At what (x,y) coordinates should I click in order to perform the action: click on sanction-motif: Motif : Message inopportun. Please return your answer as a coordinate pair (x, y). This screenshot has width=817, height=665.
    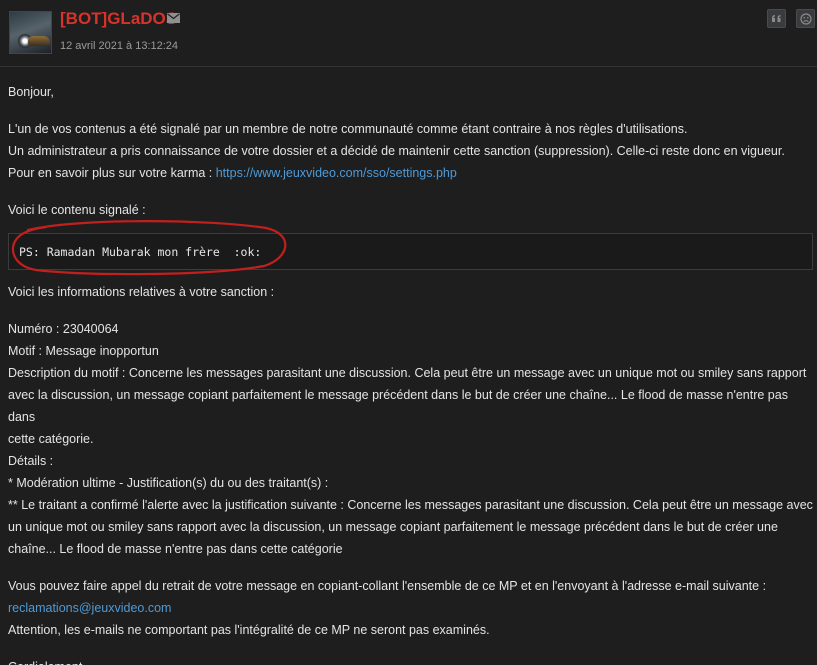
    Looking at the image, I should click on (83, 351).